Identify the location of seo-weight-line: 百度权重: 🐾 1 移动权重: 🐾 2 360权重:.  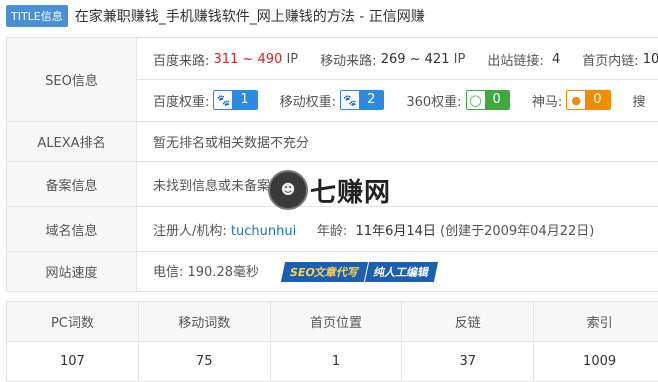
(397, 99).